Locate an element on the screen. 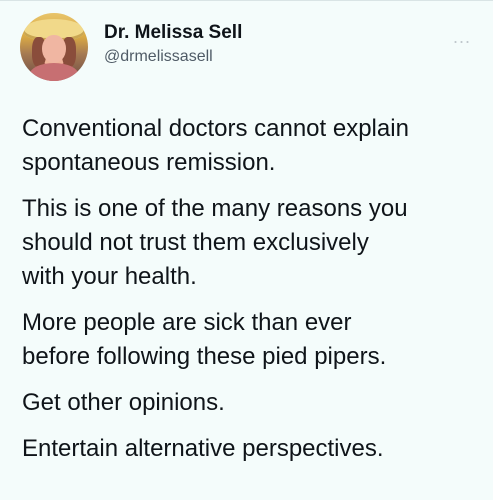 This screenshot has width=493, height=500. avatar is located at coordinates (54, 47).